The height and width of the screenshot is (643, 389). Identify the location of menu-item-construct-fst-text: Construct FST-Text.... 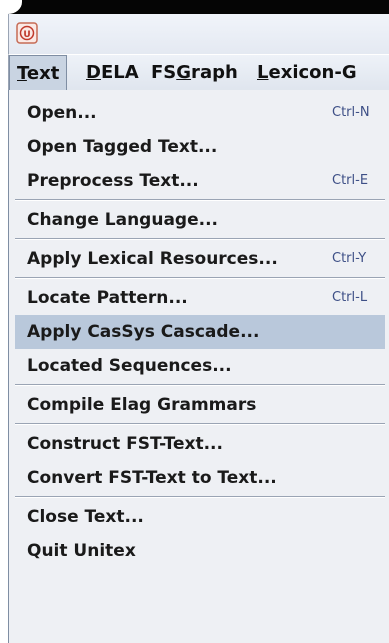
(200, 444).